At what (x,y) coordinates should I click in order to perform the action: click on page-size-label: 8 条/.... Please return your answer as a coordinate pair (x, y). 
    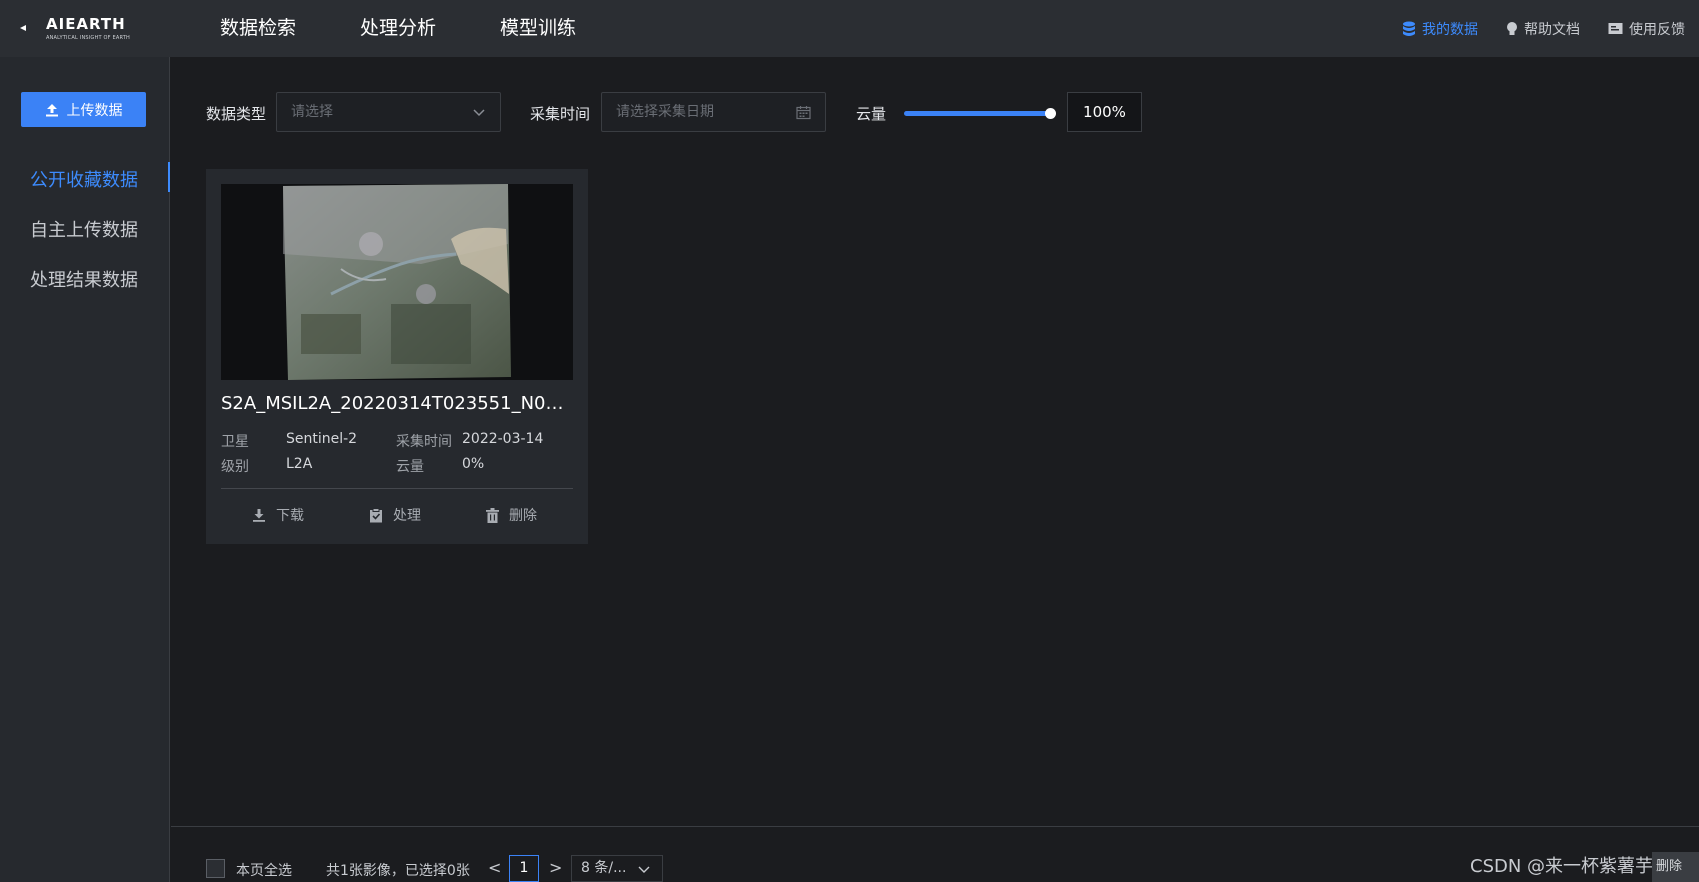
    Looking at the image, I should click on (604, 868).